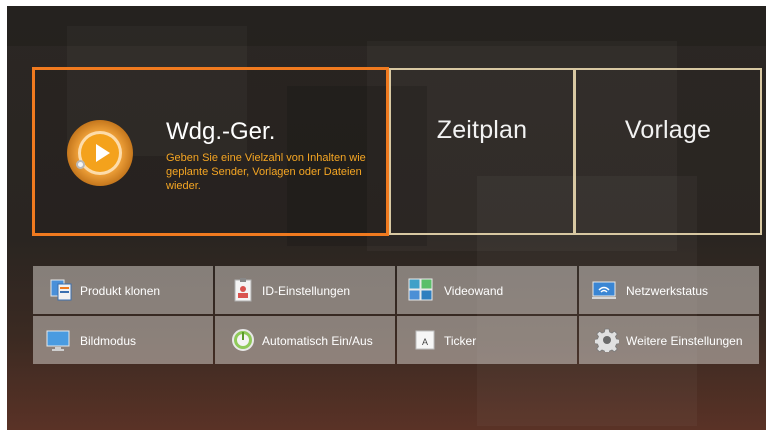  I want to click on menu-item-id-settings: ID-Einstellungen, so click(305, 290).